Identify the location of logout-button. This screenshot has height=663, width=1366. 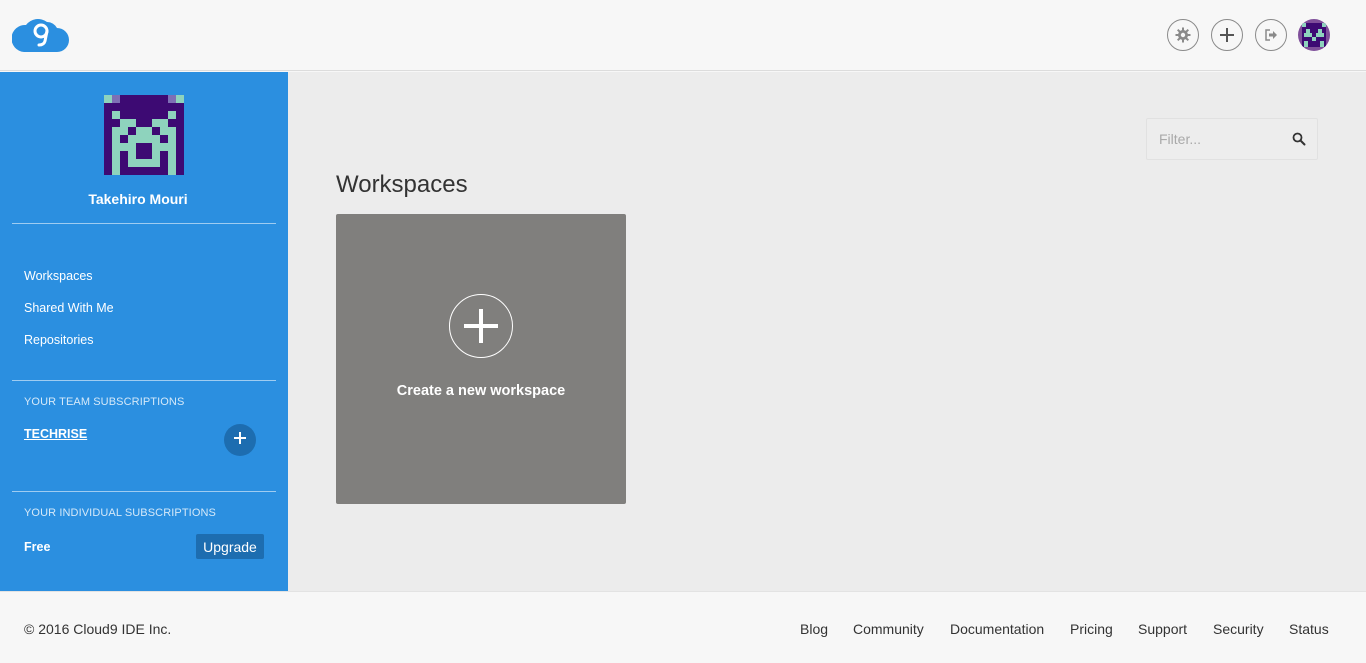
(1271, 35).